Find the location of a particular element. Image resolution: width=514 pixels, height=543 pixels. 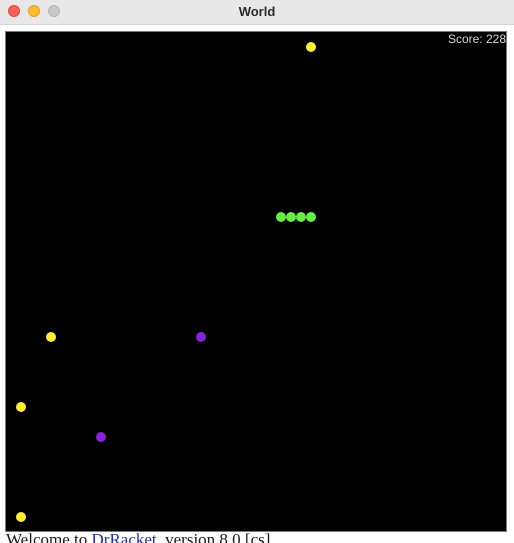

score-label: Score: 228 is located at coordinates (476, 39).